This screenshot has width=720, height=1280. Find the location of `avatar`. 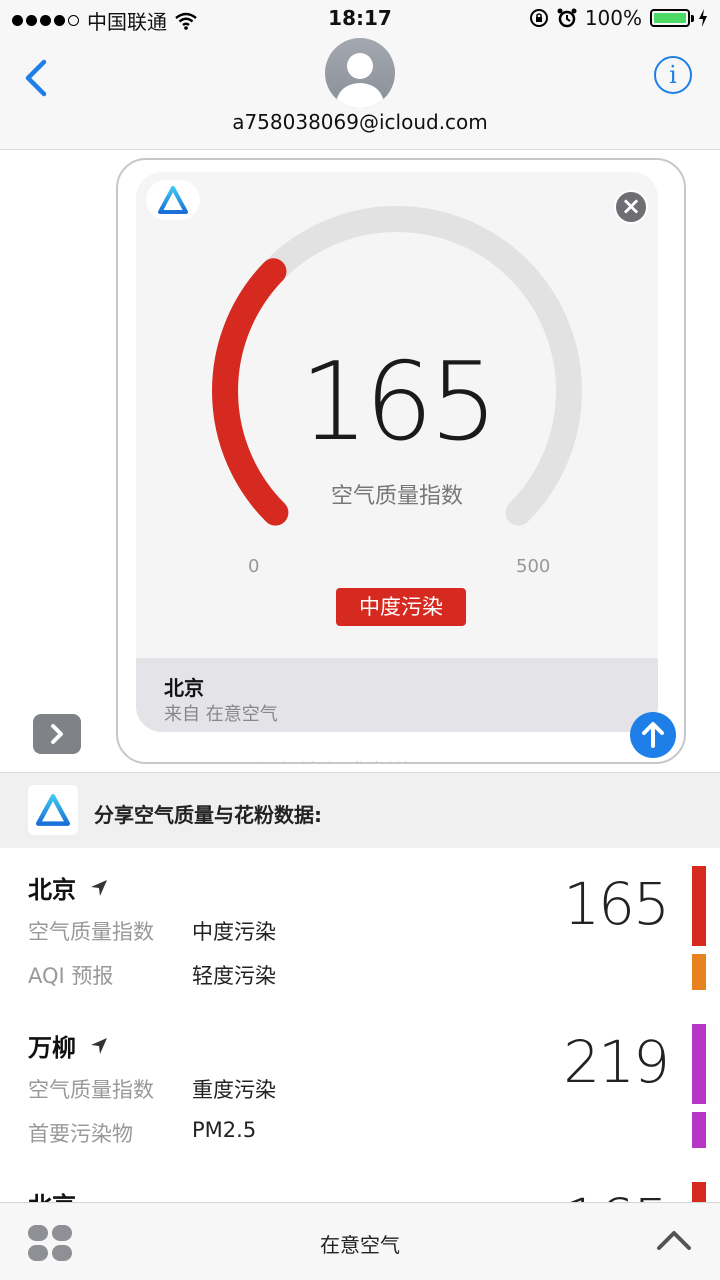

avatar is located at coordinates (360, 73).